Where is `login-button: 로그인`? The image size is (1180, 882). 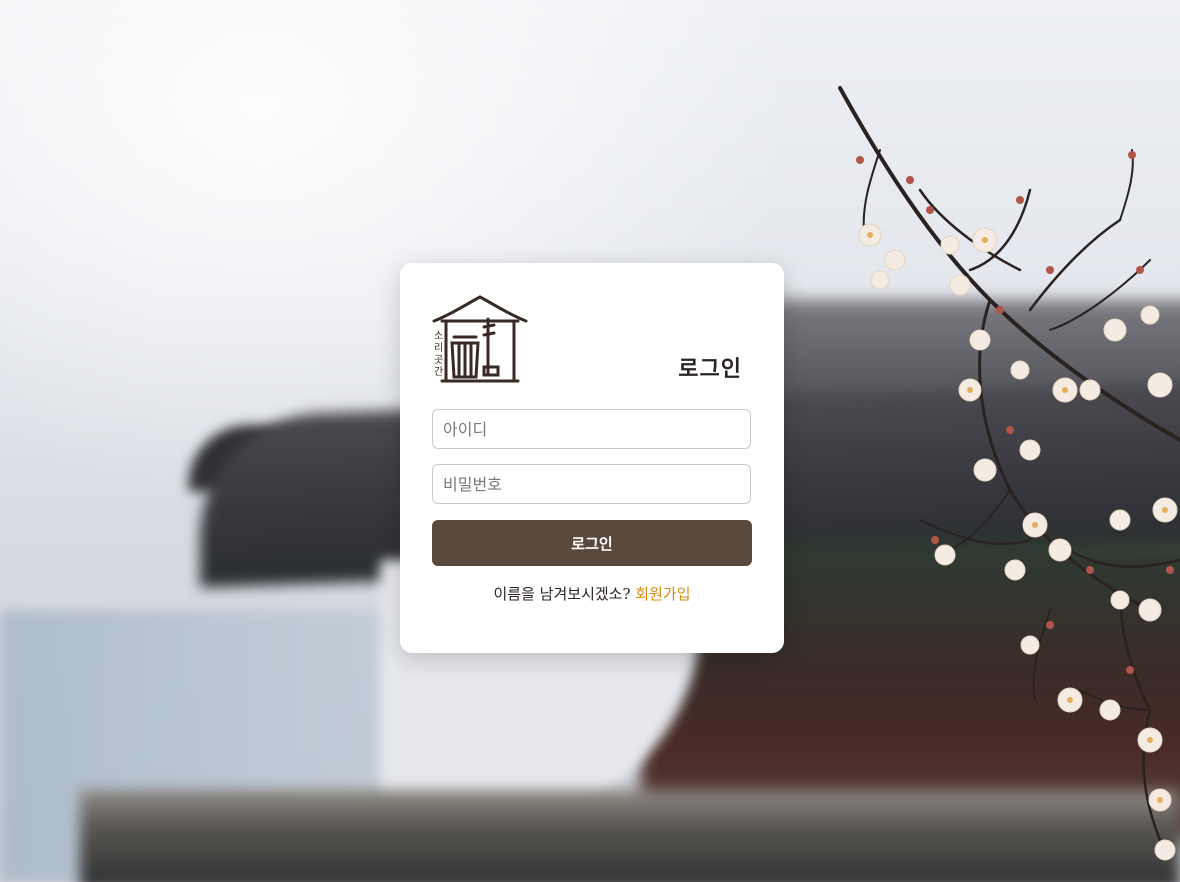 login-button: 로그인 is located at coordinates (592, 543).